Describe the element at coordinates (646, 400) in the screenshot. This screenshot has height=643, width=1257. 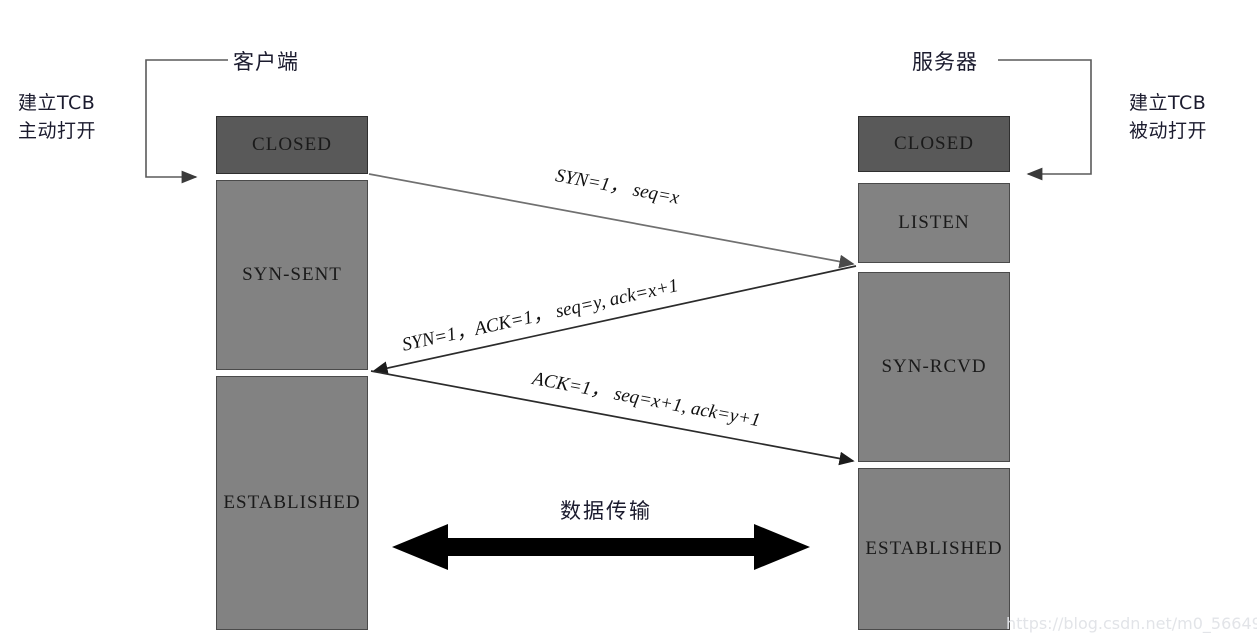
I see `message-label-ack: ACK=1， seq=x+1, ack=y+1` at that location.